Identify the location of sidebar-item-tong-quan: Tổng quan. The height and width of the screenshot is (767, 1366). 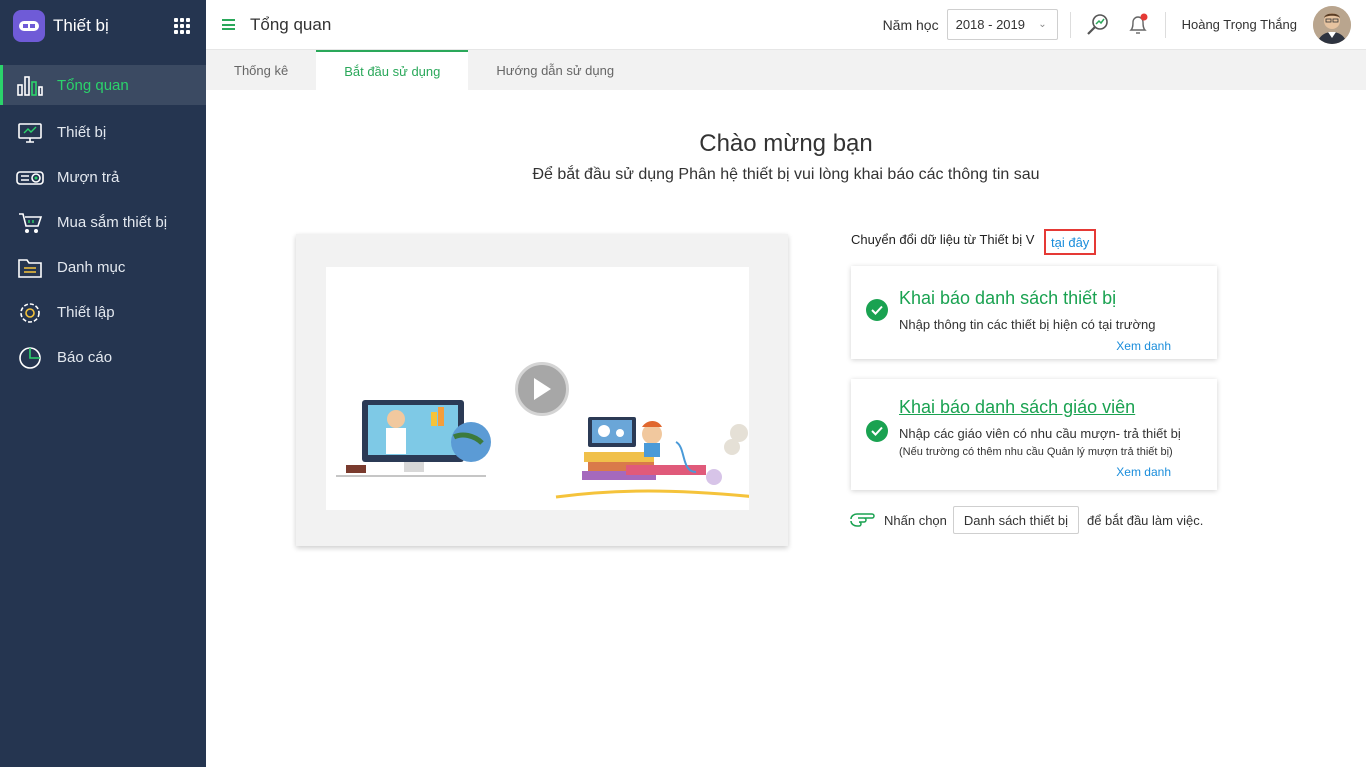
(103, 85).